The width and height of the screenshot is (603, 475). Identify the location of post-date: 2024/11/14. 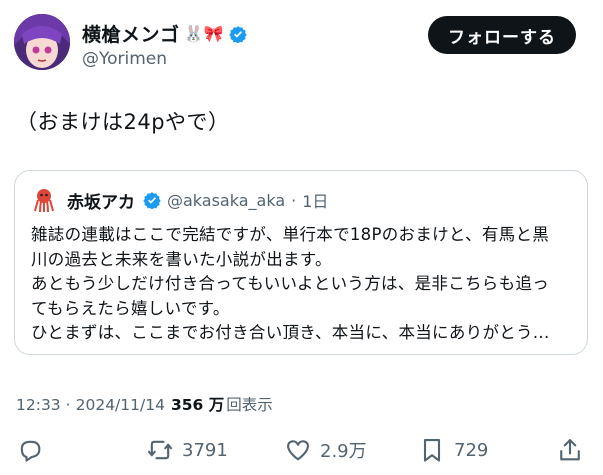
(120, 405).